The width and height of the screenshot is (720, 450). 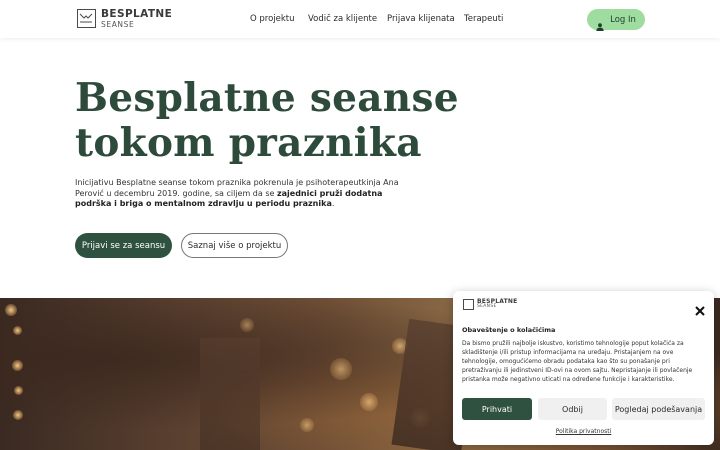 I want to click on logo-sub: SEANSE, so click(x=118, y=24).